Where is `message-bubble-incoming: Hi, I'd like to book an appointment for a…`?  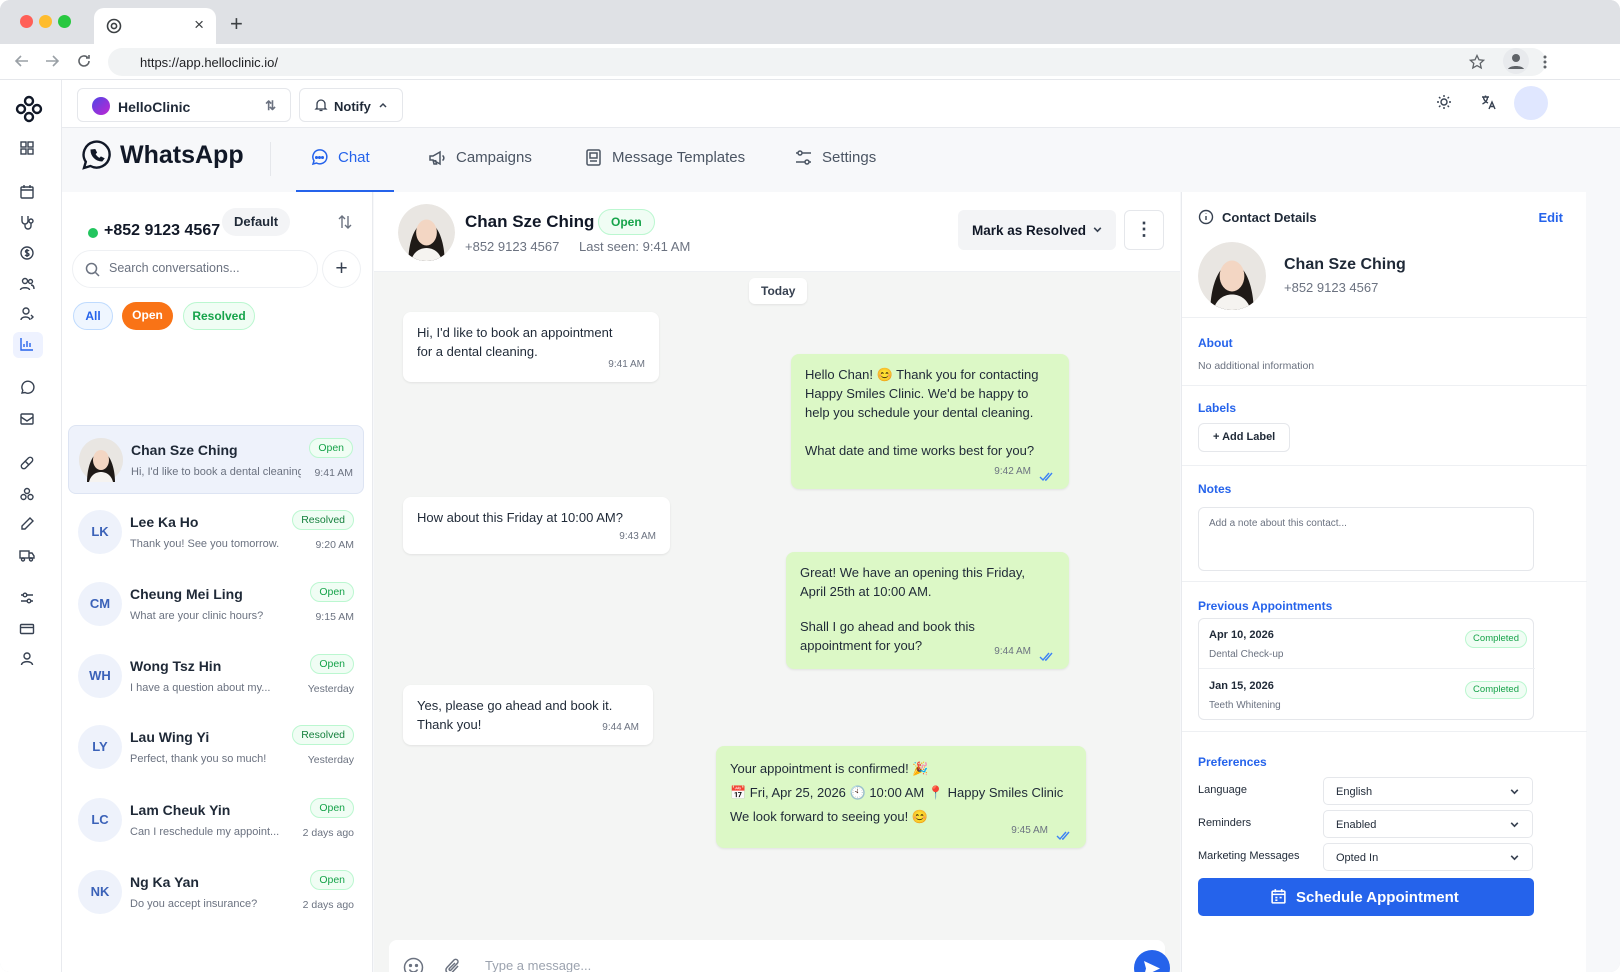
message-bubble-incoming: Hi, I'd like to book an appointment for a… is located at coordinates (531, 347).